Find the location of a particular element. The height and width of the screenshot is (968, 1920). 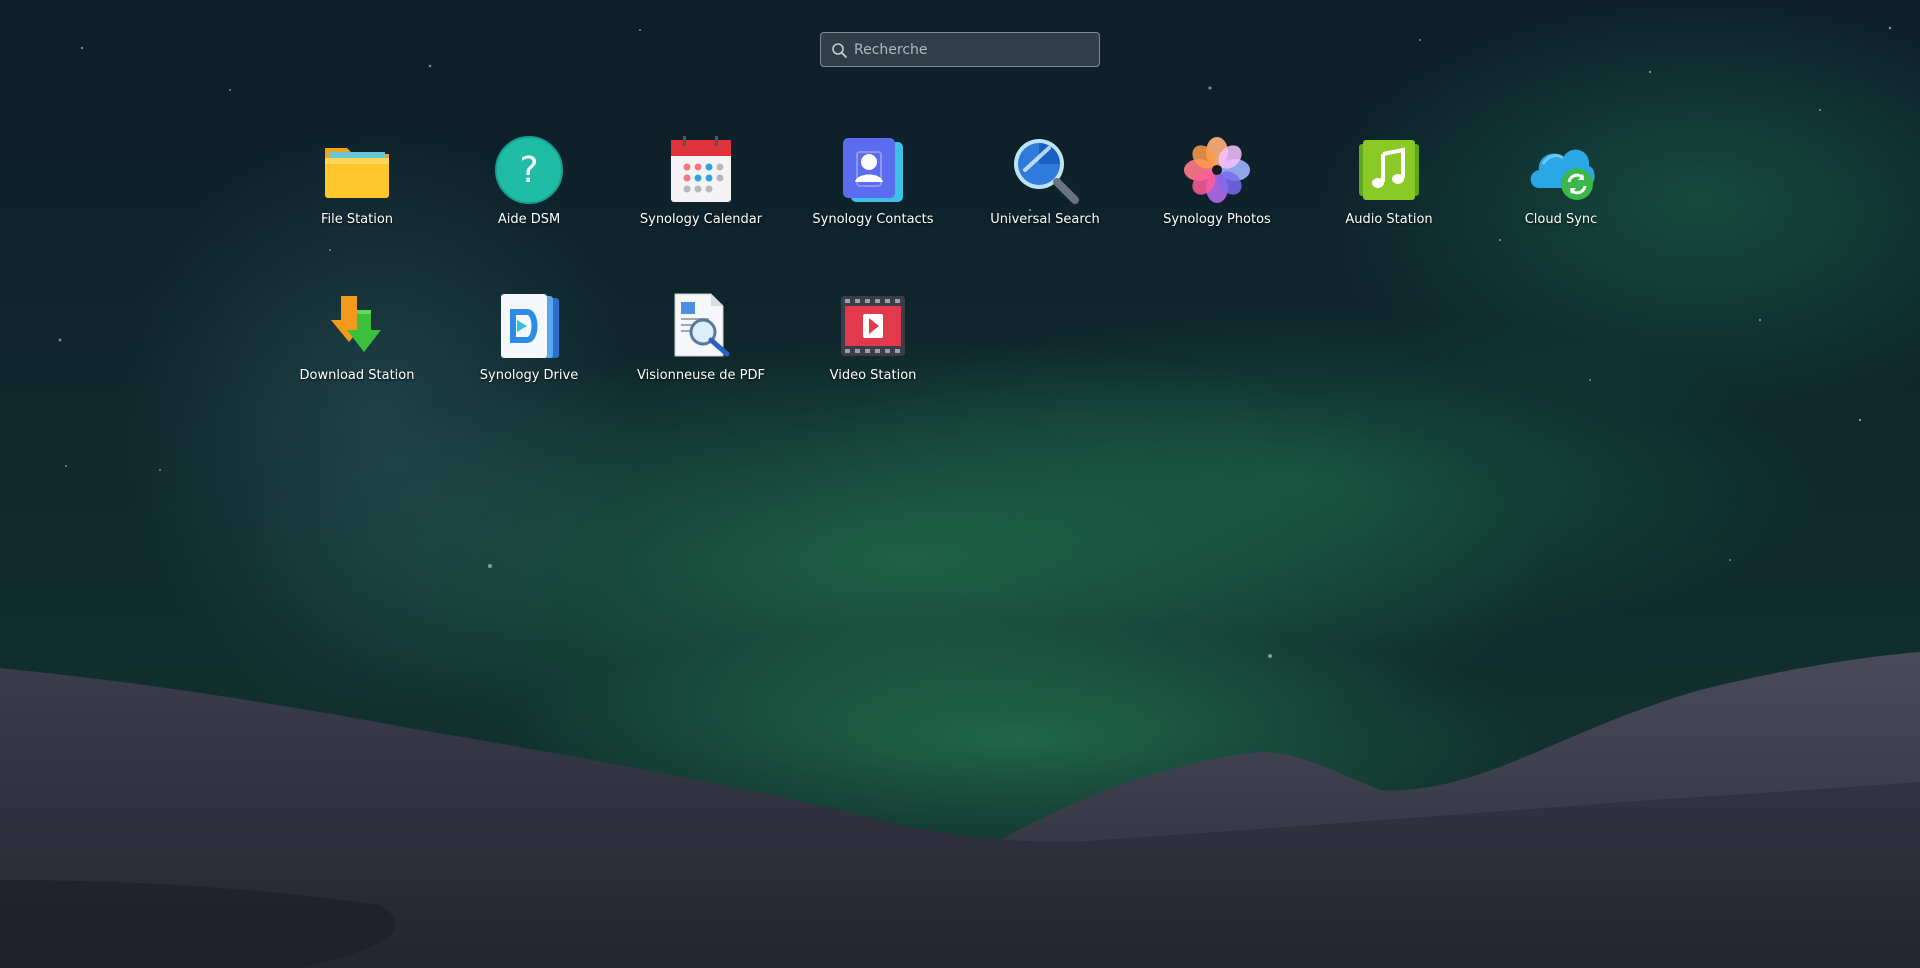

app-label: Synology Contacts is located at coordinates (873, 219).